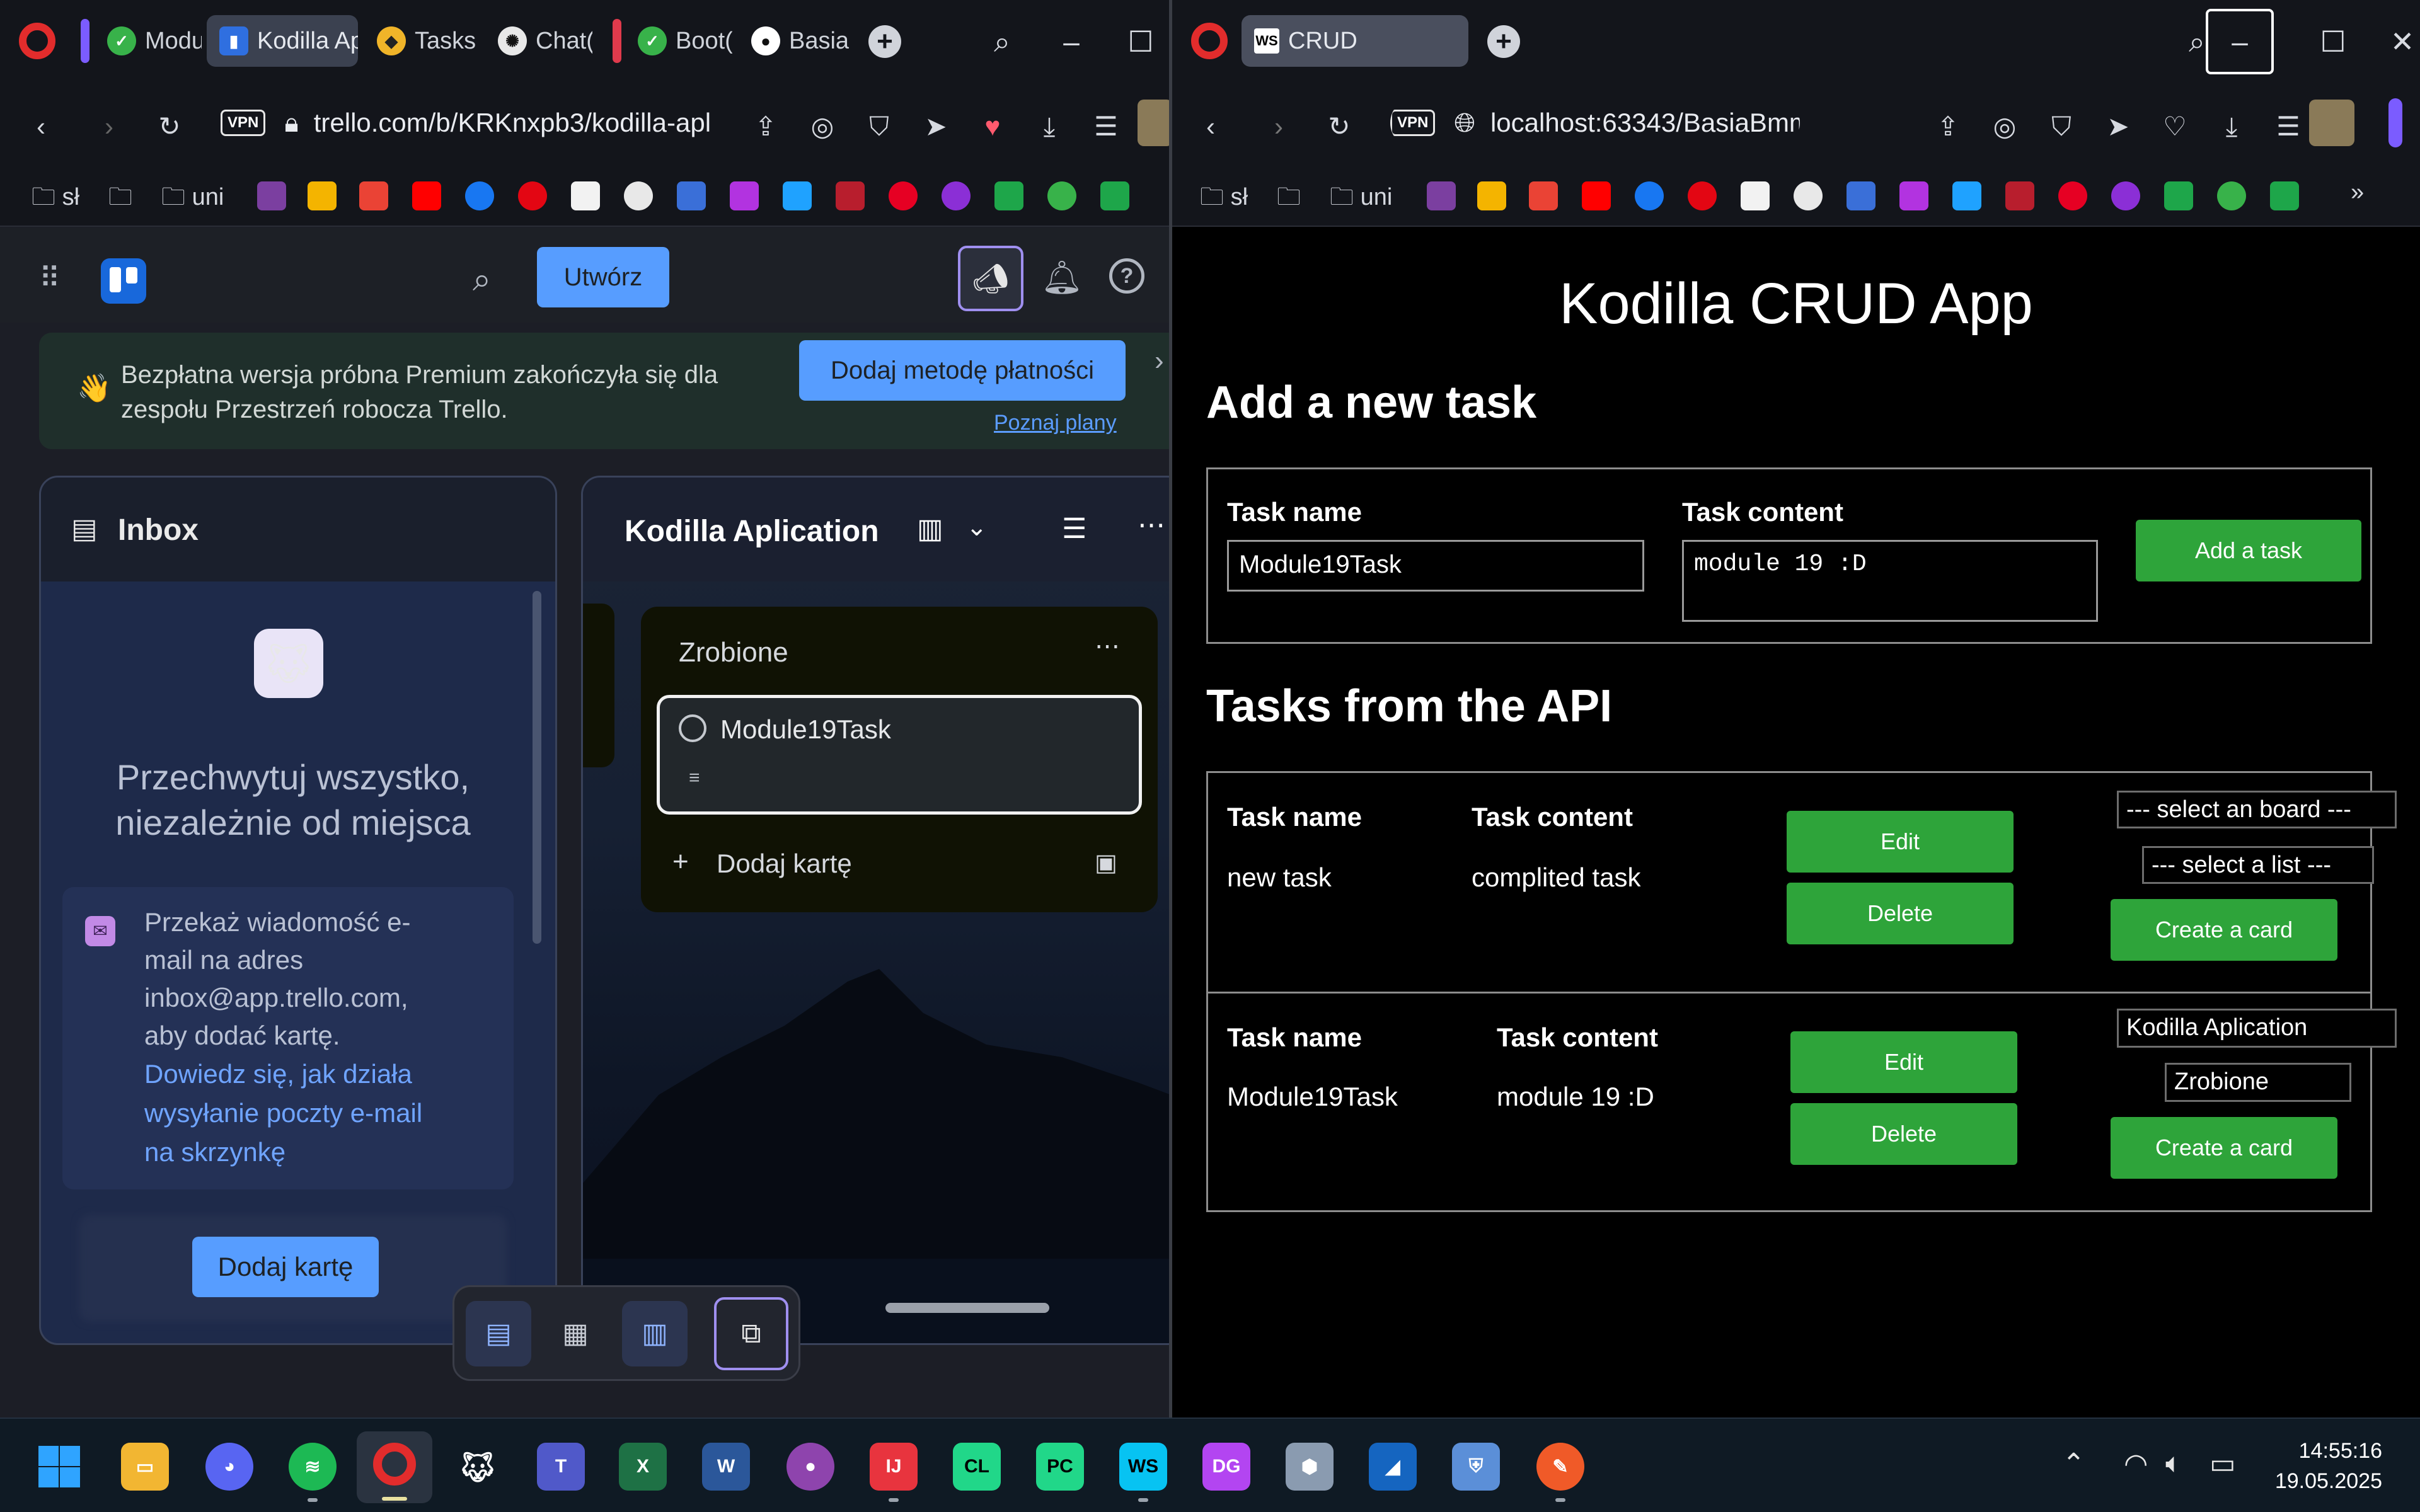  I want to click on bookmark-folder: 🗀, so click(120, 199).